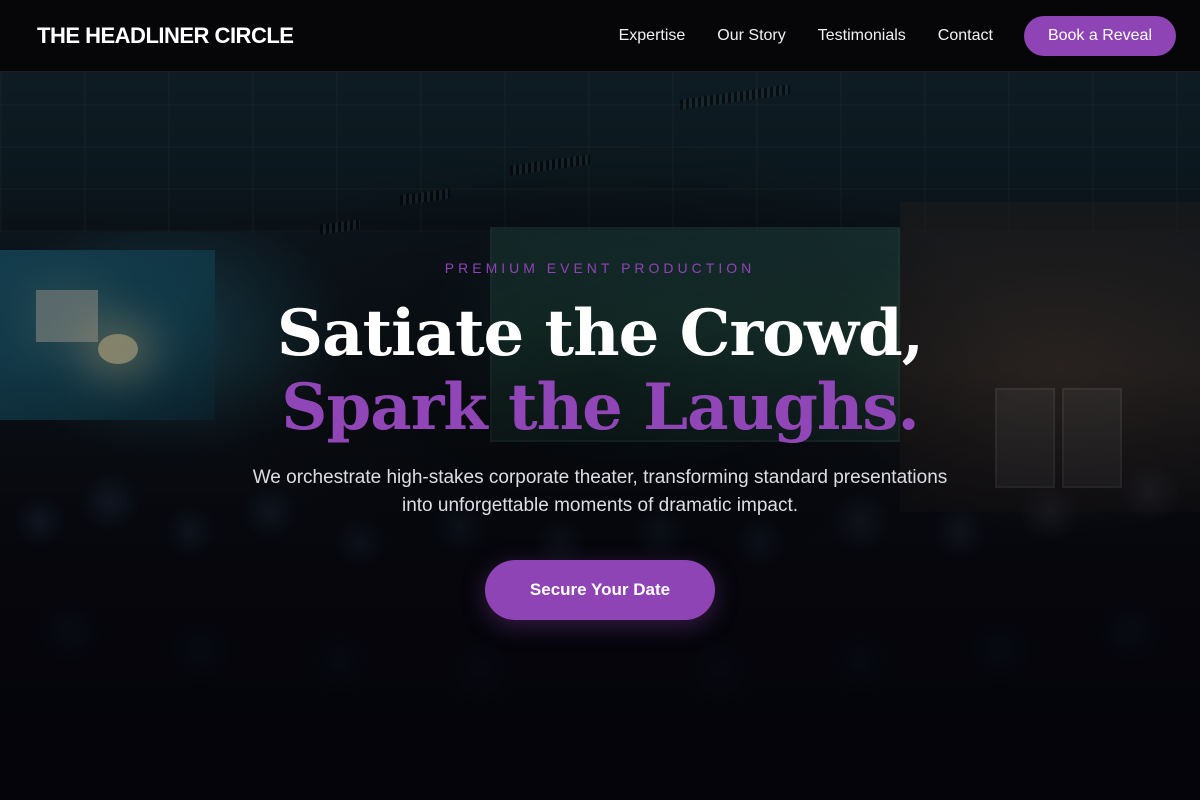 The image size is (1200, 800). Describe the element at coordinates (965, 36) in the screenshot. I see `nav-link-contact: Contact` at that location.